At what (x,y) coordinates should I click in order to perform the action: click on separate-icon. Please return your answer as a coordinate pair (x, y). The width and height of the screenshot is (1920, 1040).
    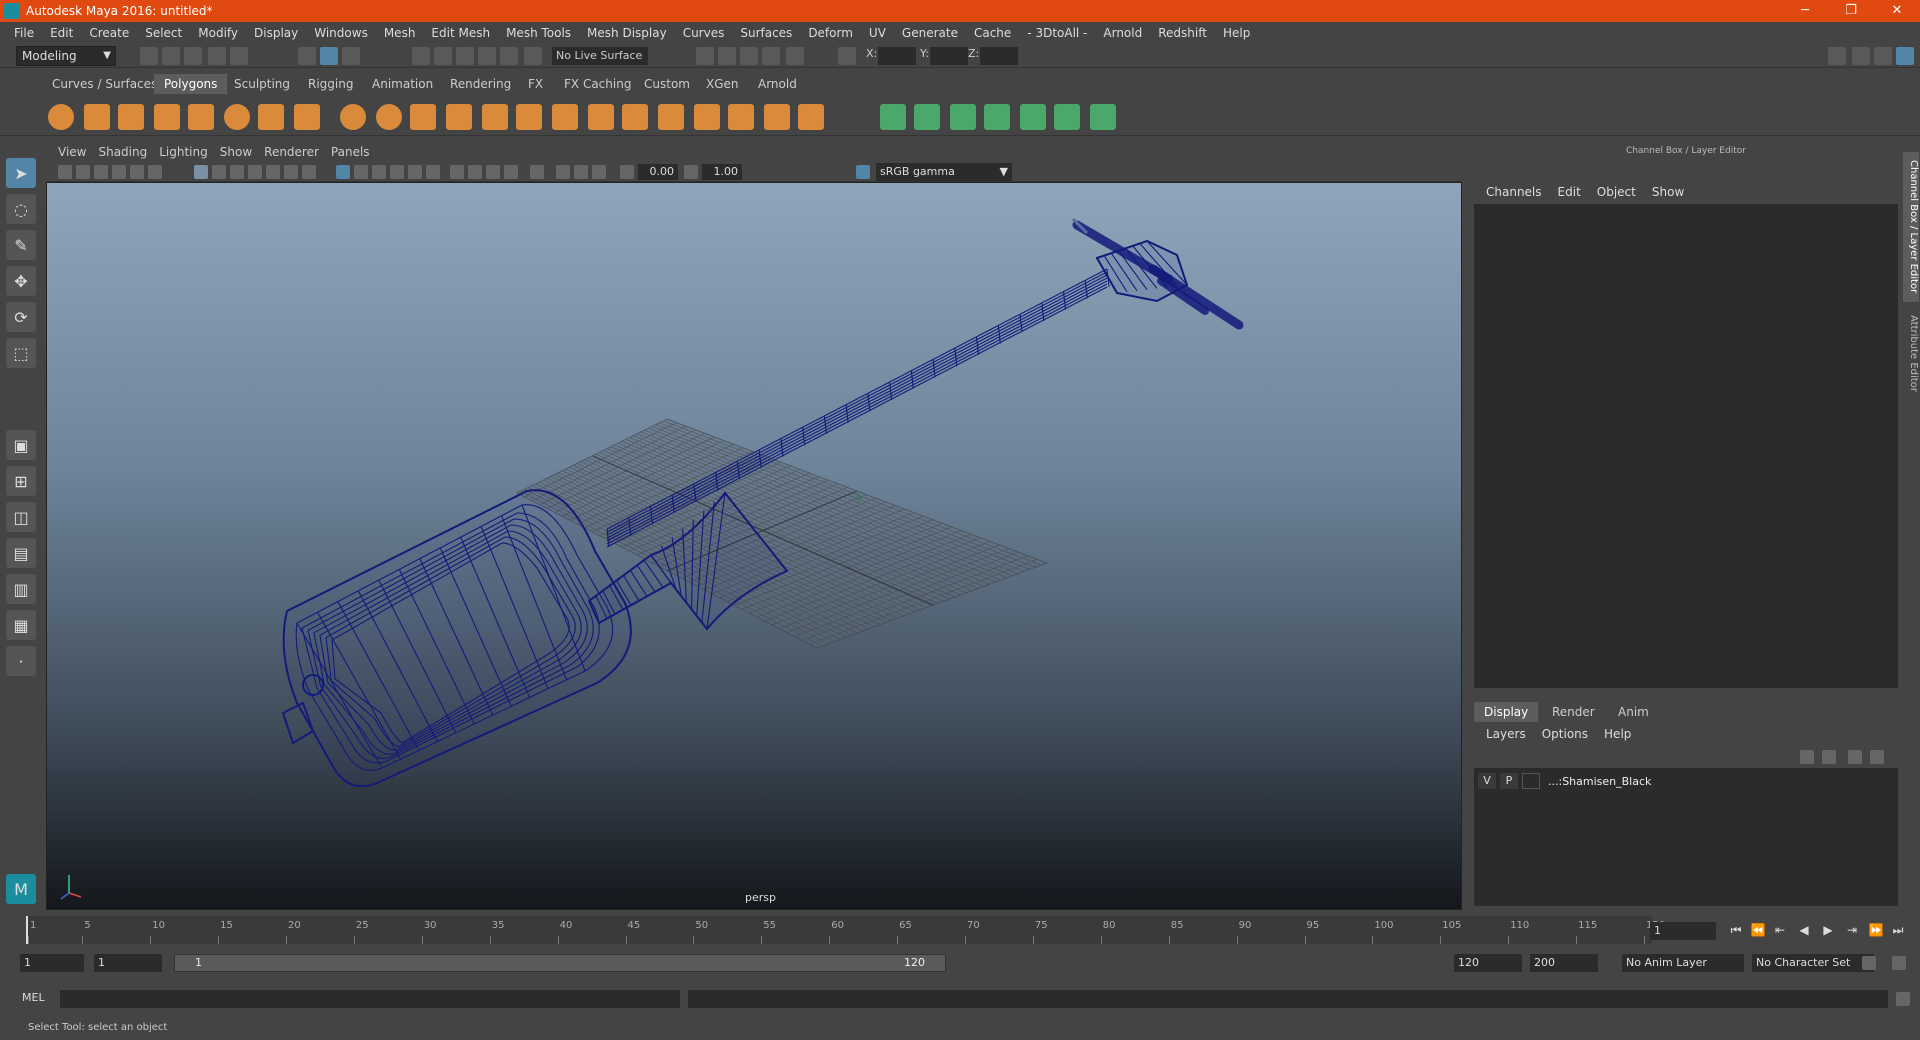
    Looking at the image, I should click on (389, 117).